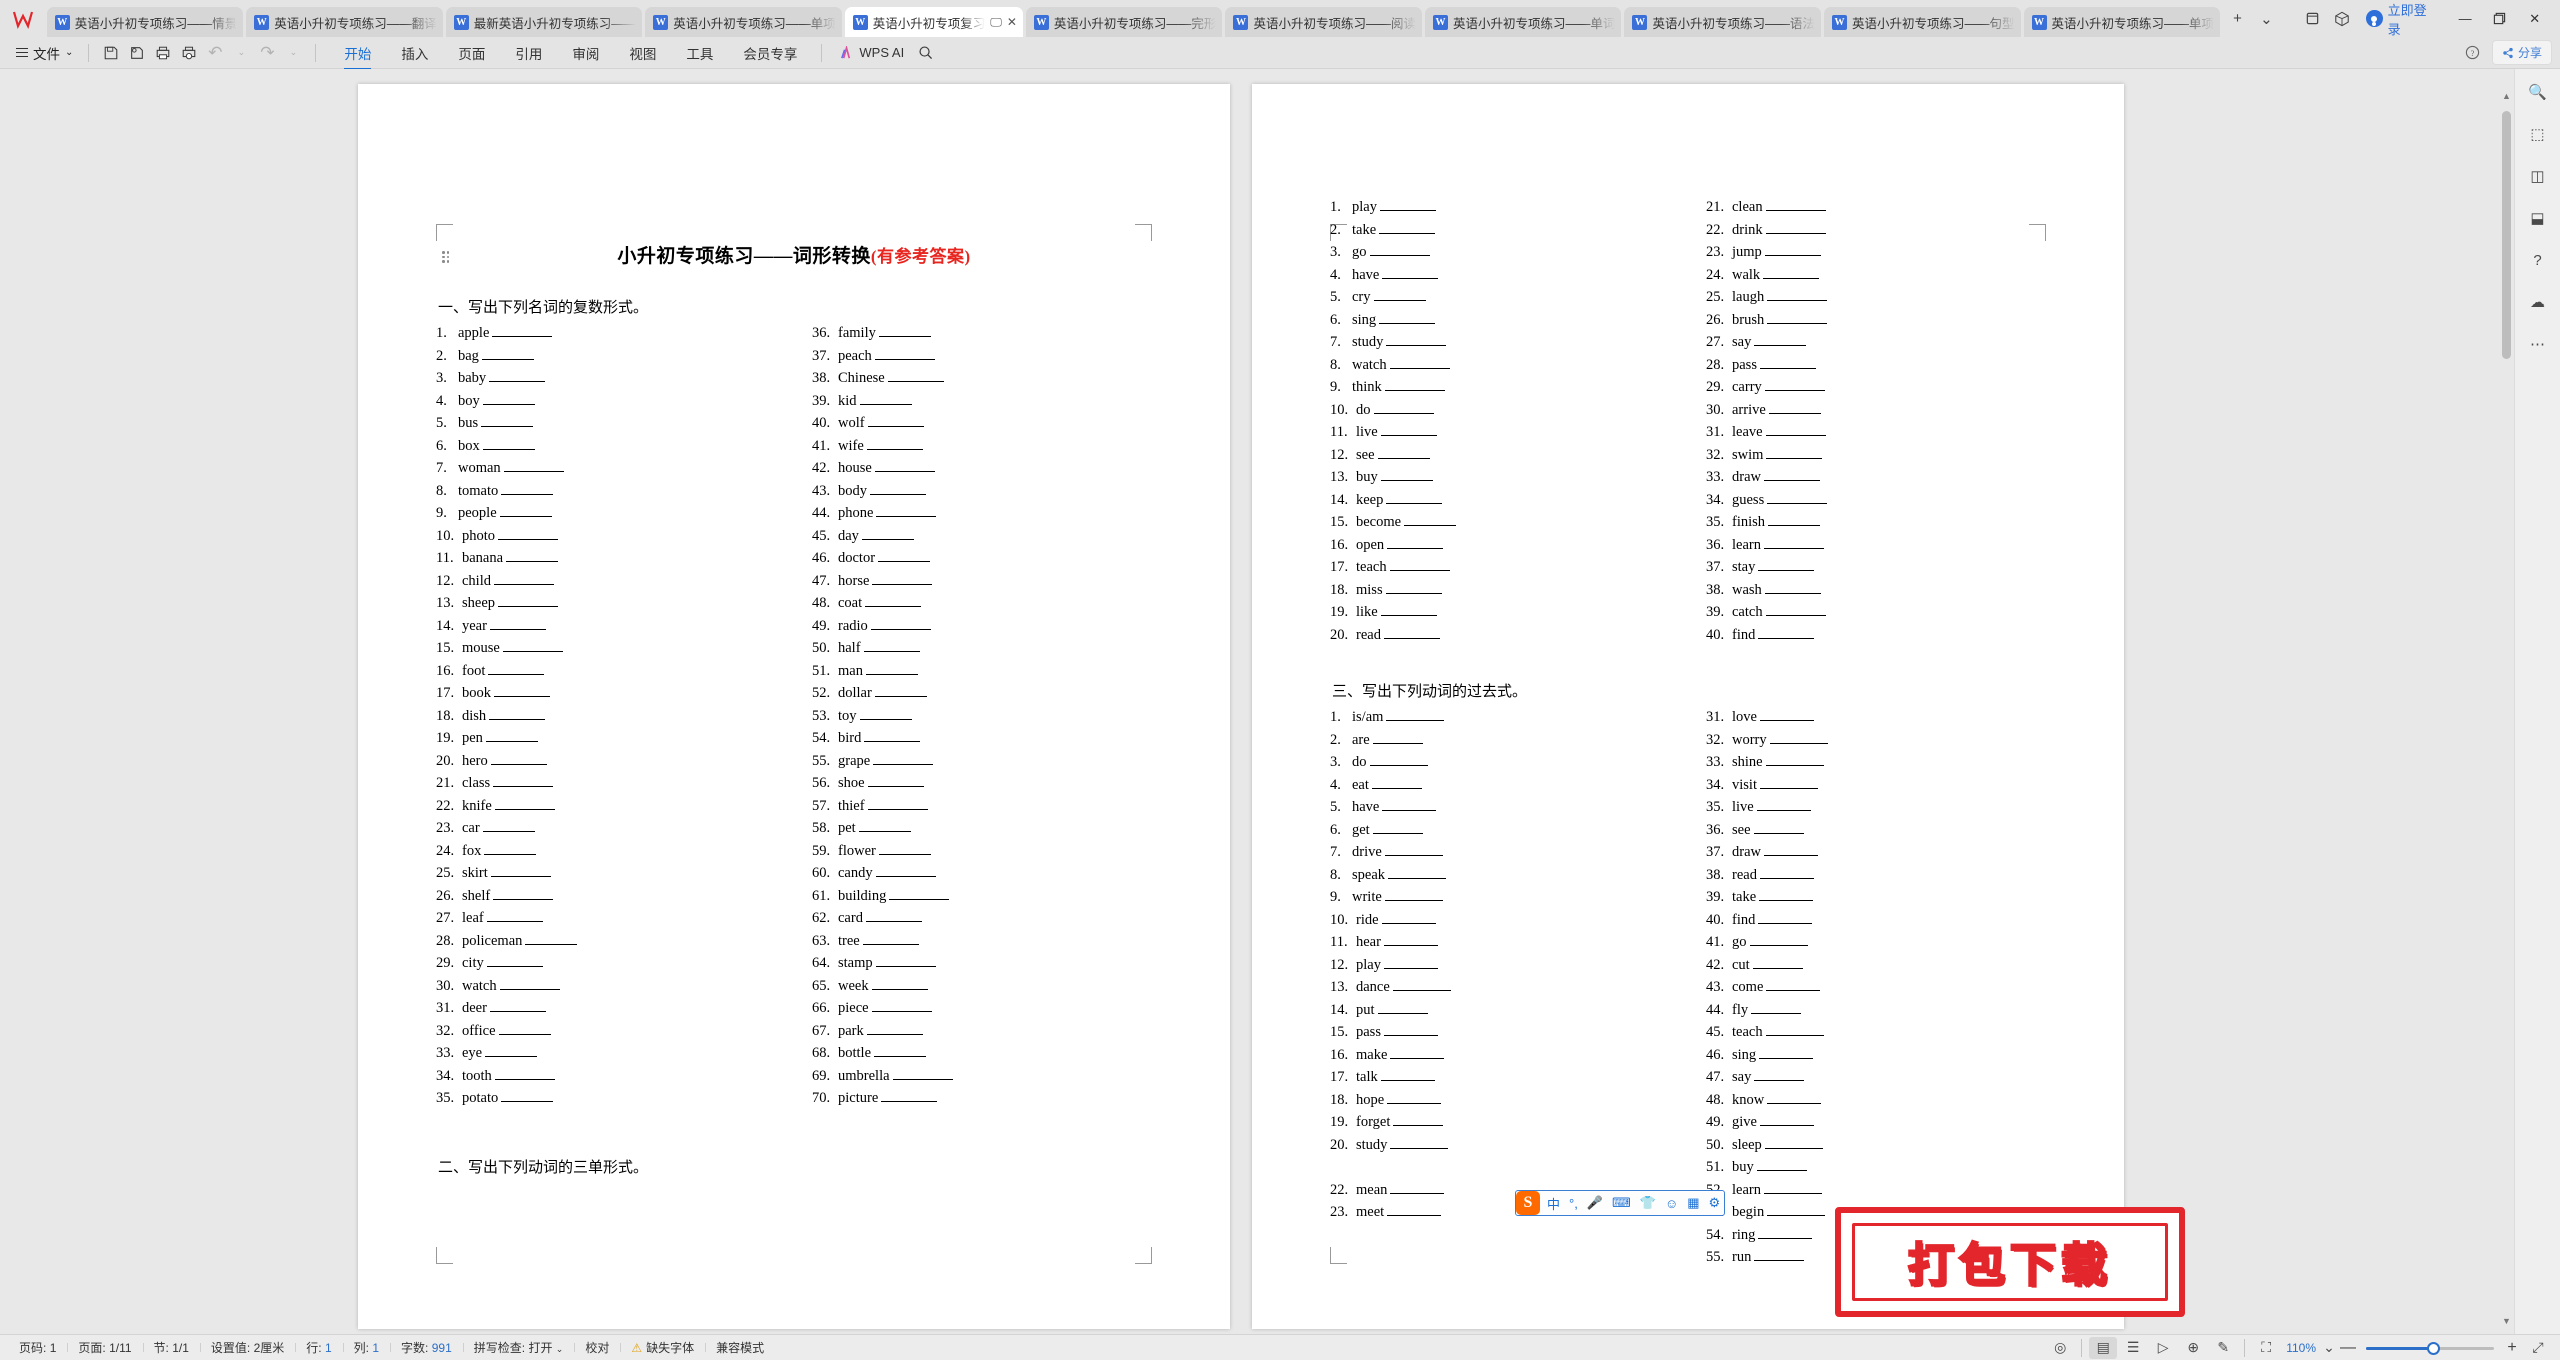 The image size is (2560, 1360). Describe the element at coordinates (2512, 1348) in the screenshot. I see `zoom-in-button: +` at that location.